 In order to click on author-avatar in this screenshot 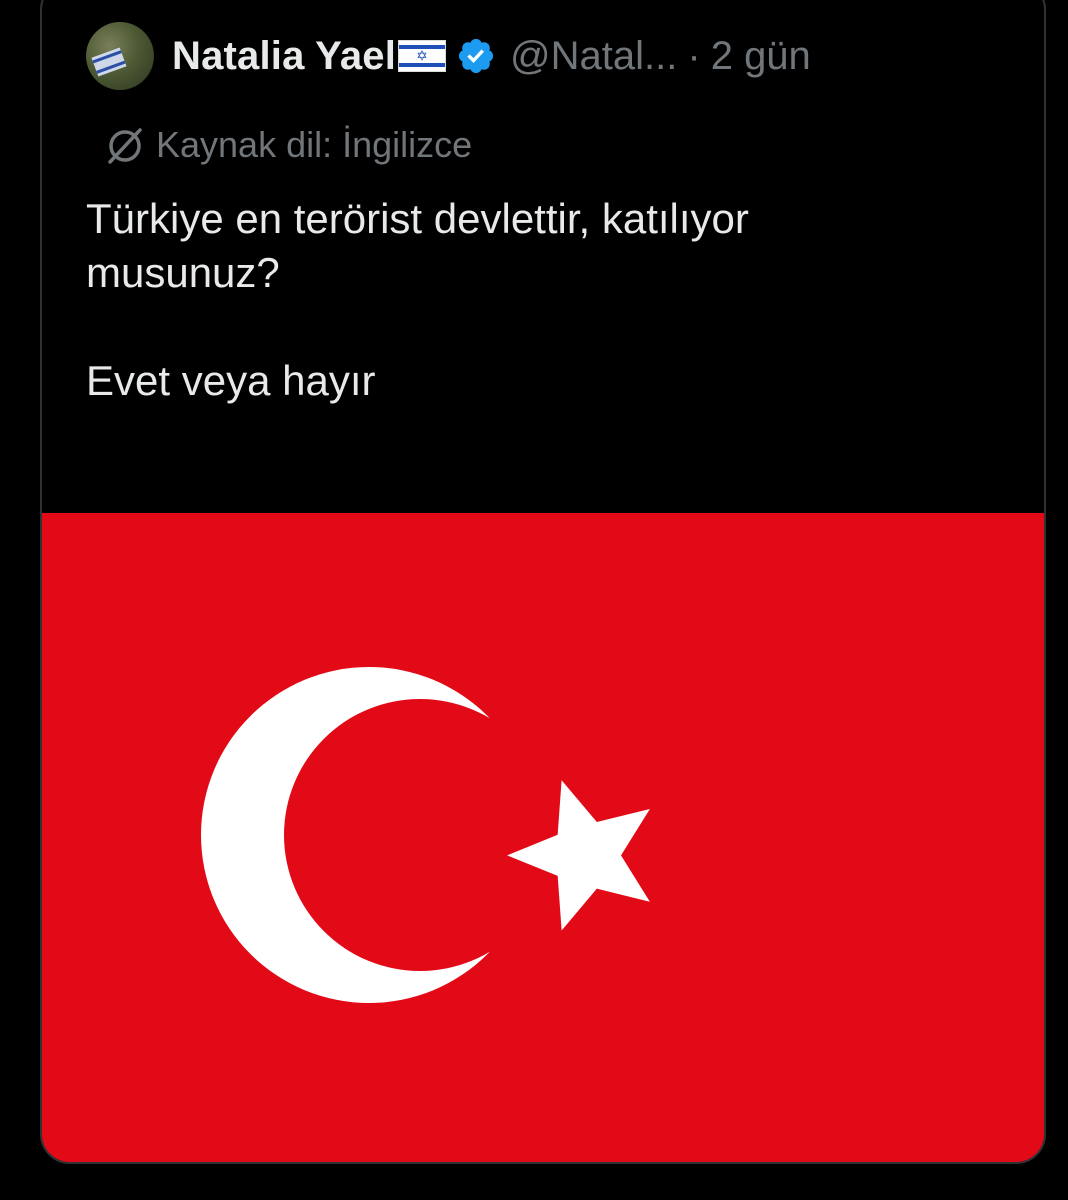, I will do `click(120, 56)`.